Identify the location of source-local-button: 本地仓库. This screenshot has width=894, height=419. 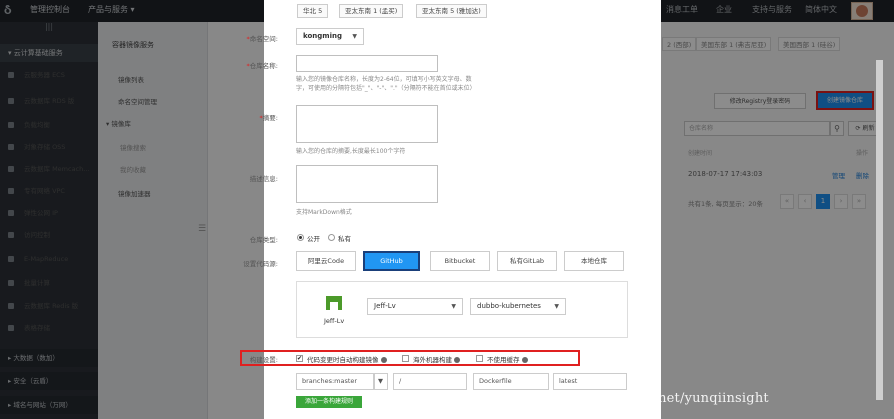
(594, 261).